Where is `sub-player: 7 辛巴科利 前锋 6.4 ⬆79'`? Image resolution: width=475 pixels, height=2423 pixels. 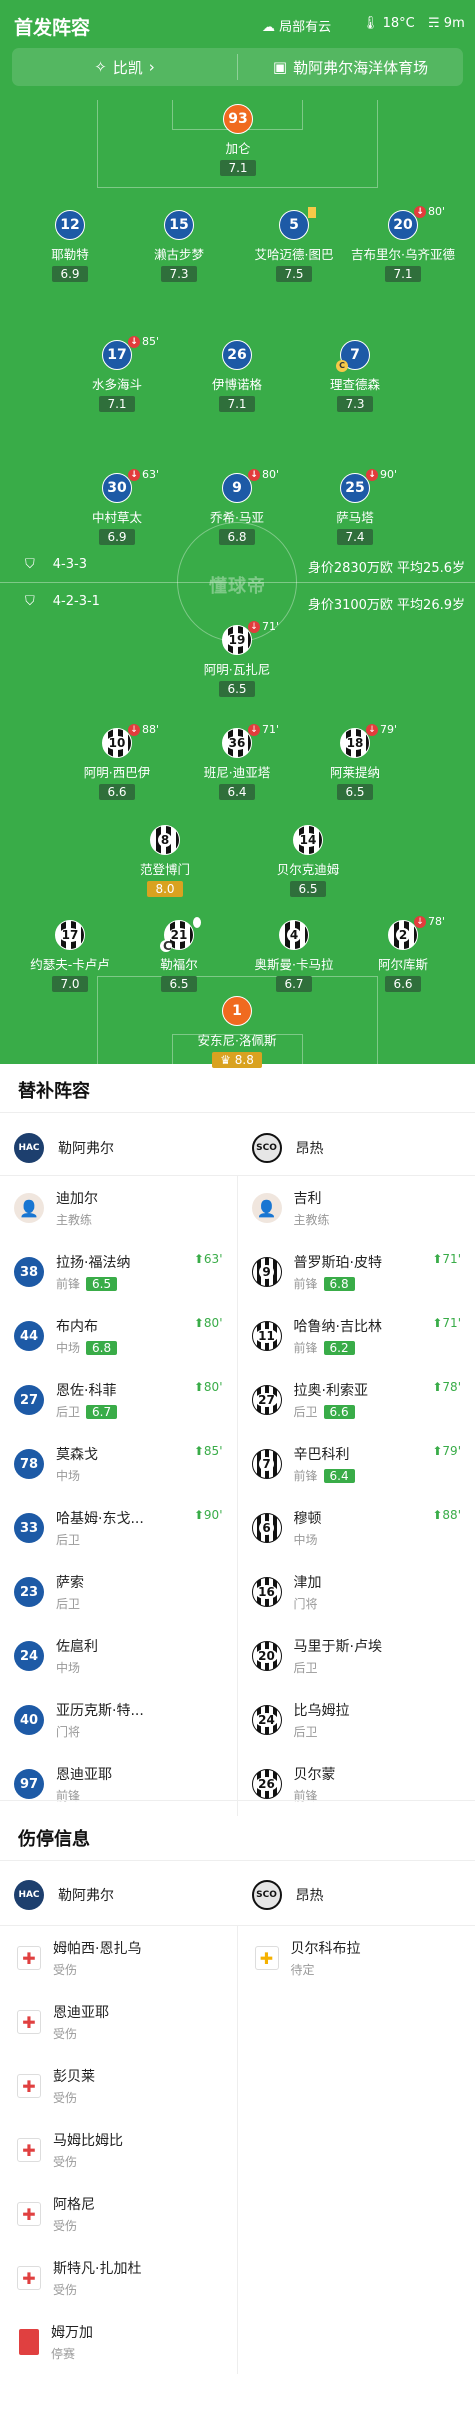
sub-player: 7 辛巴科利 前锋 6.4 ⬆79' is located at coordinates (356, 1464).